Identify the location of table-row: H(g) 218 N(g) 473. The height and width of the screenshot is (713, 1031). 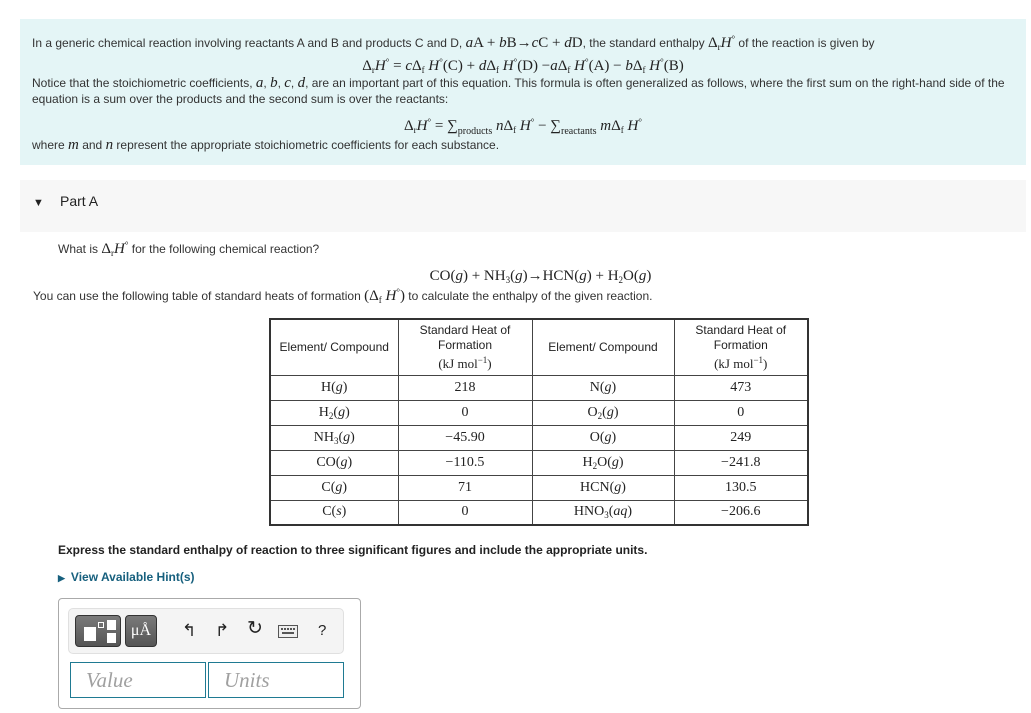
(539, 387).